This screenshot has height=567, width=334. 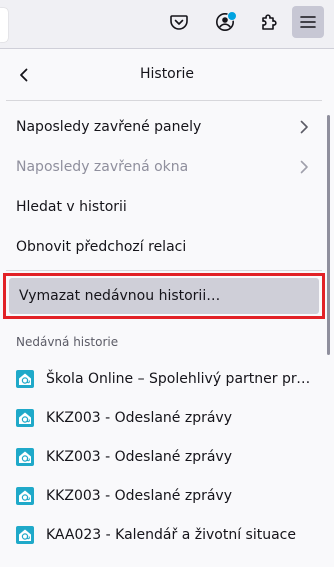 What do you see at coordinates (67, 342) in the screenshot?
I see `recent-history-heading: Nedávná historie` at bounding box center [67, 342].